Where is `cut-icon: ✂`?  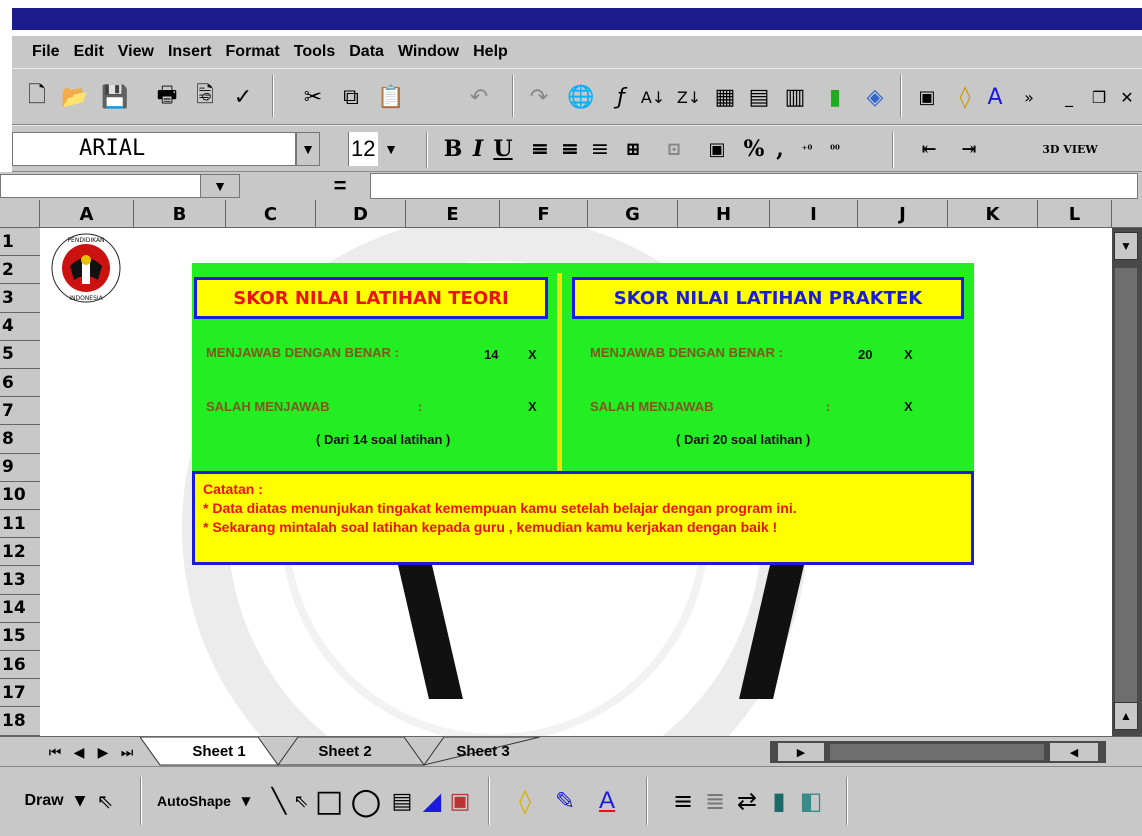 cut-icon: ✂ is located at coordinates (313, 97).